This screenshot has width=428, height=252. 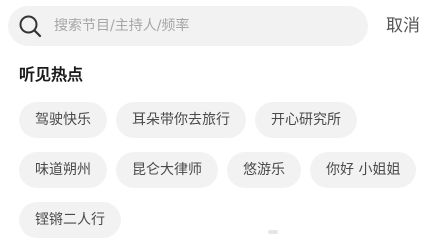 I want to click on hot-topic-chip: 悠游乐, so click(x=264, y=170).